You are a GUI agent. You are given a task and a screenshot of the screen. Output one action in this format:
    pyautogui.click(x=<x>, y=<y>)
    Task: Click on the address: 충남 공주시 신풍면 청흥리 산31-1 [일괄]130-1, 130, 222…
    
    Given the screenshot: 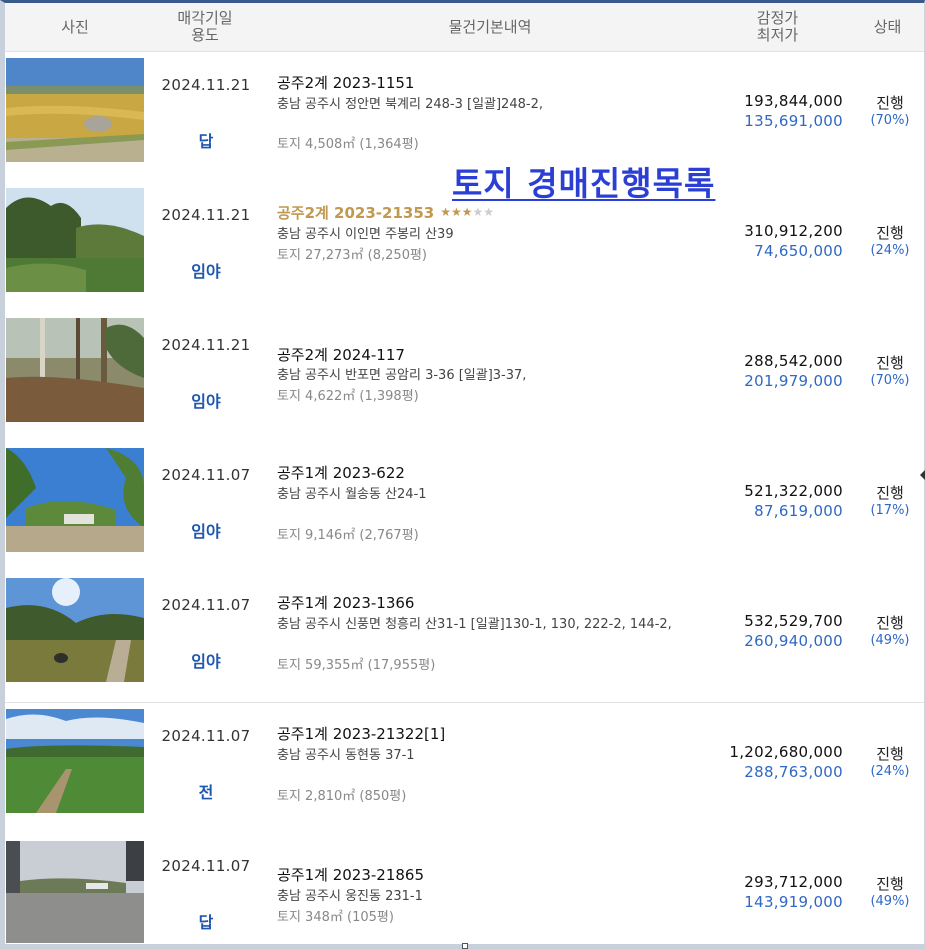 What is the action you would take?
    pyautogui.click(x=474, y=624)
    